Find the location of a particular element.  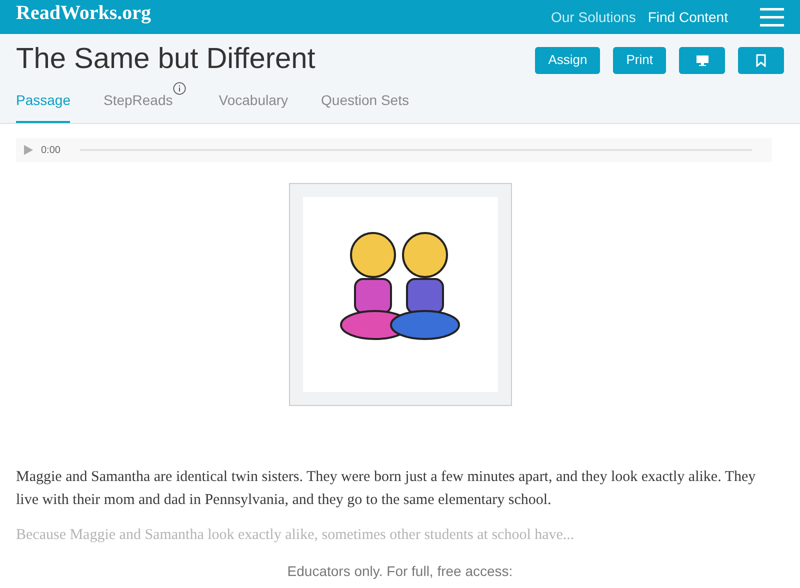

tab: Question Sets is located at coordinates (365, 106).